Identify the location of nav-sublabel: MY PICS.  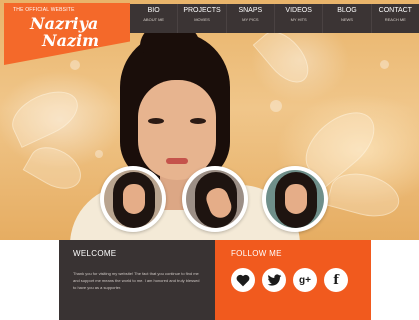
(250, 19).